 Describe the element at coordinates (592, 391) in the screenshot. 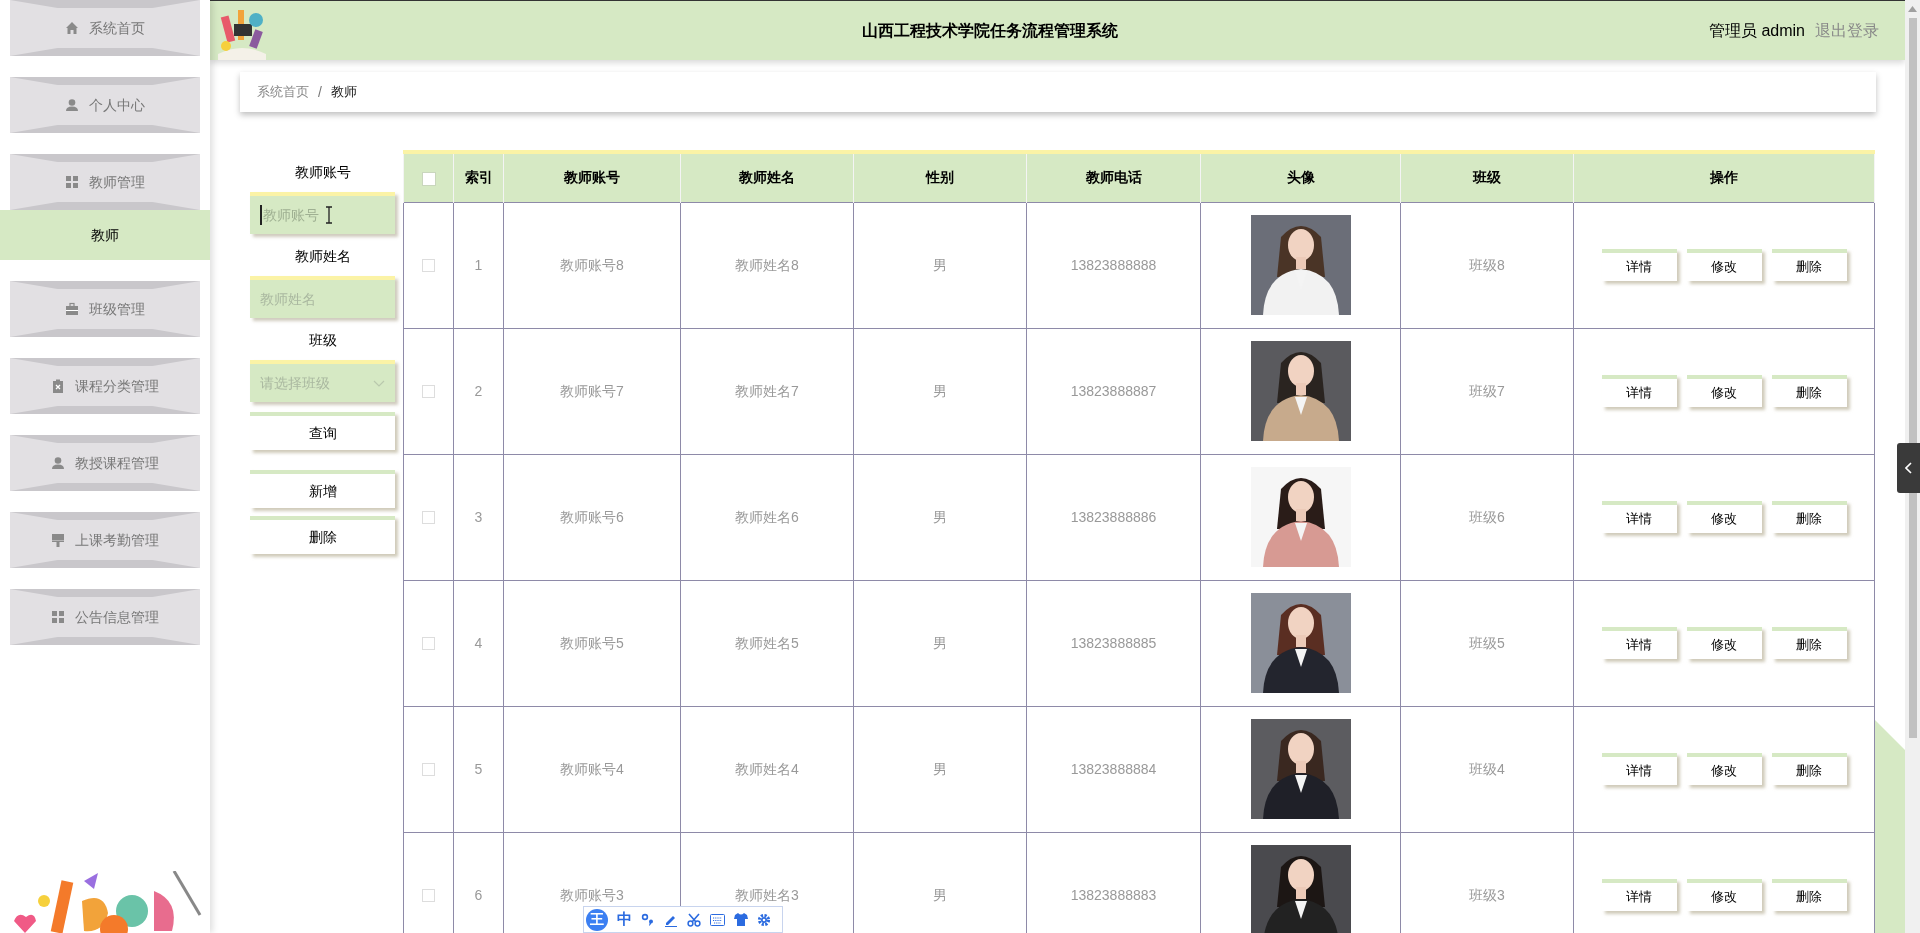

I see `table-cell: 教师账号7` at that location.